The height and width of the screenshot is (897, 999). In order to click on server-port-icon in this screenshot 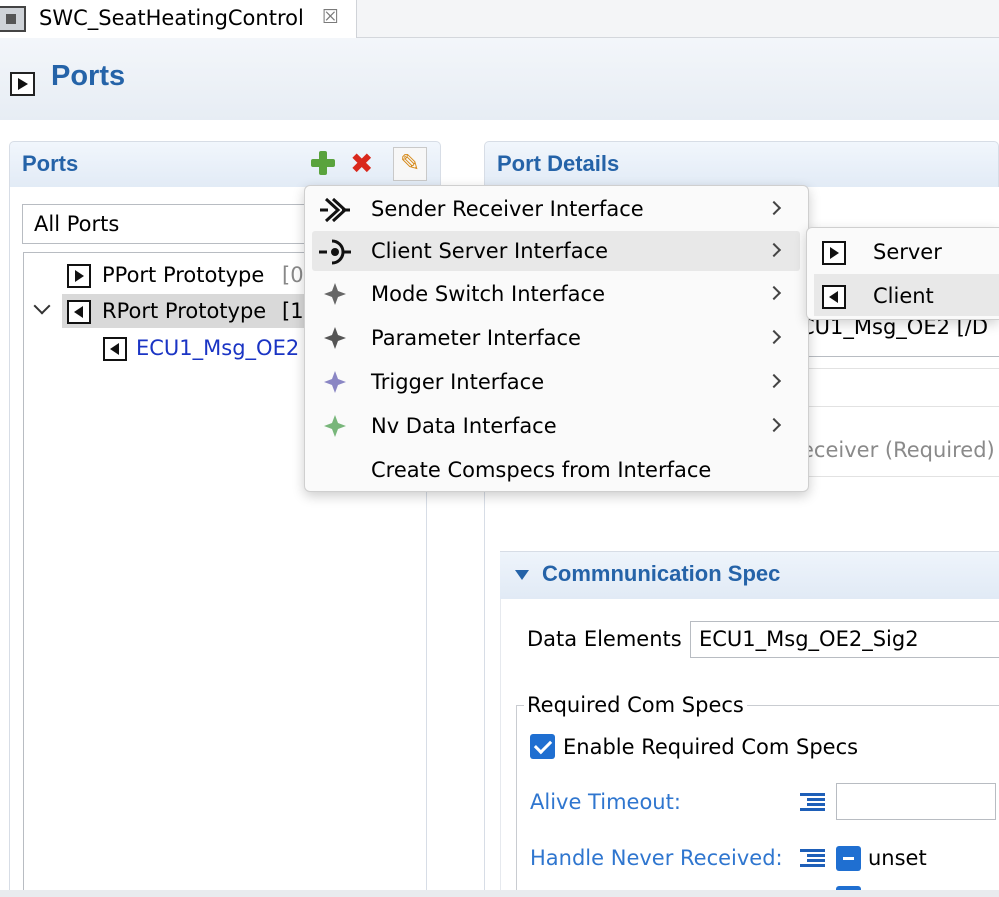, I will do `click(834, 253)`.